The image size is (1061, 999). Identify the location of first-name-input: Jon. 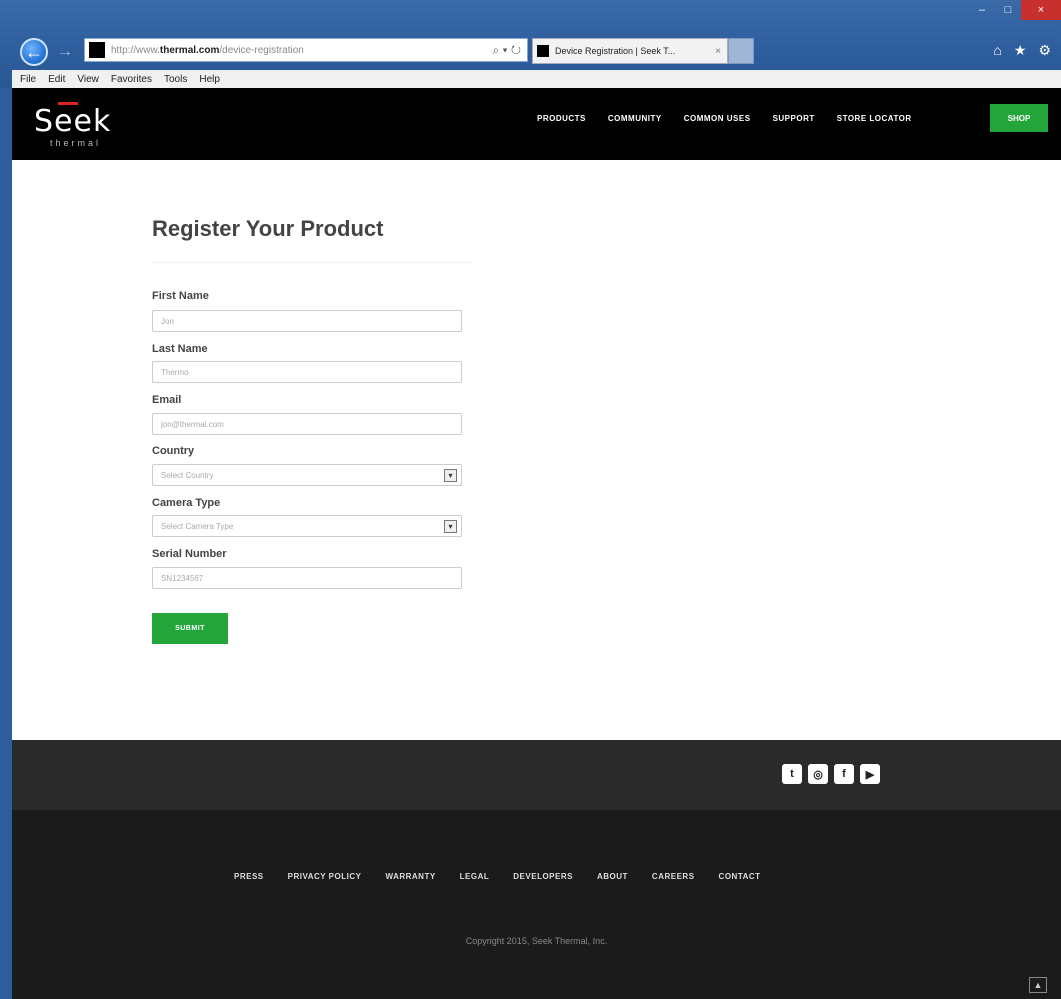
(307, 321).